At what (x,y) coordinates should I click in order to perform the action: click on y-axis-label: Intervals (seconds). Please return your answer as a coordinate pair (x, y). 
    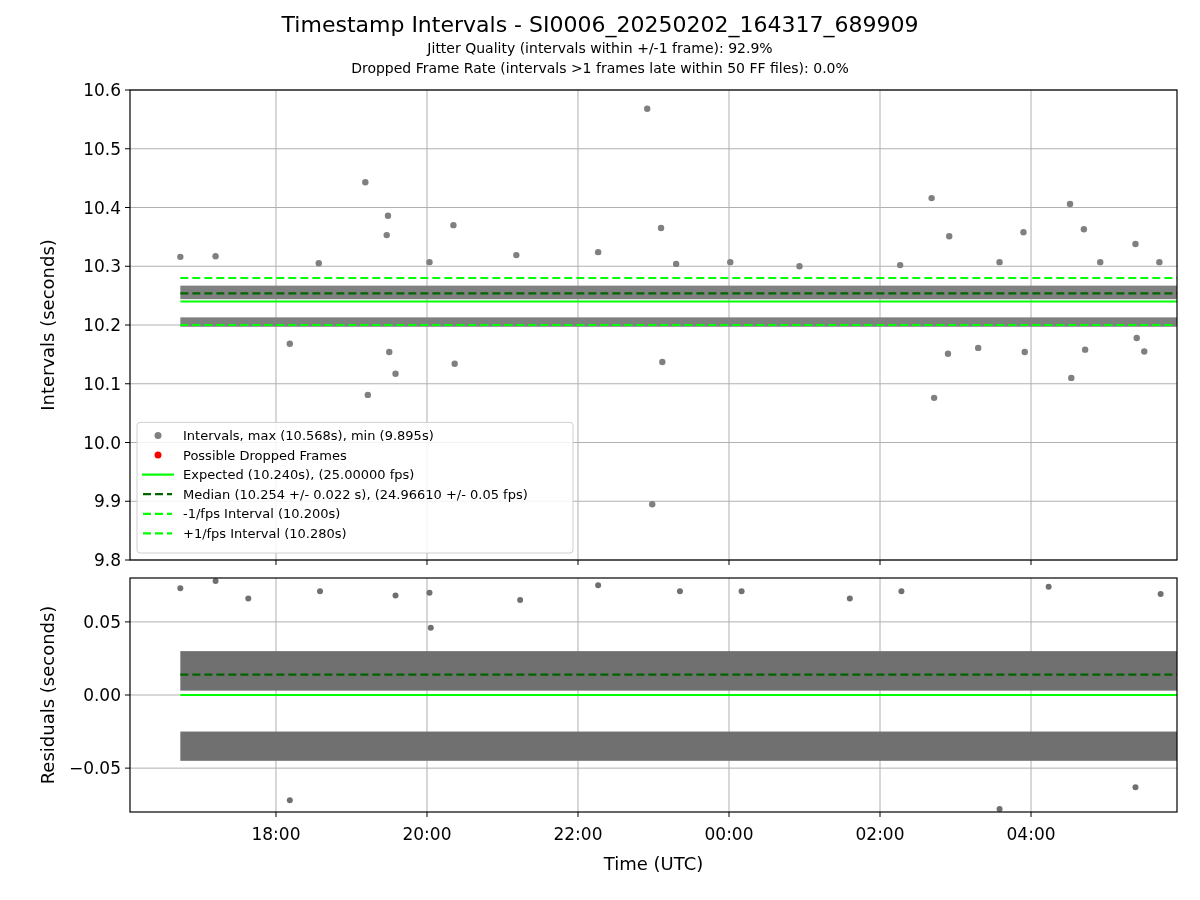
    Looking at the image, I should click on (47, 325).